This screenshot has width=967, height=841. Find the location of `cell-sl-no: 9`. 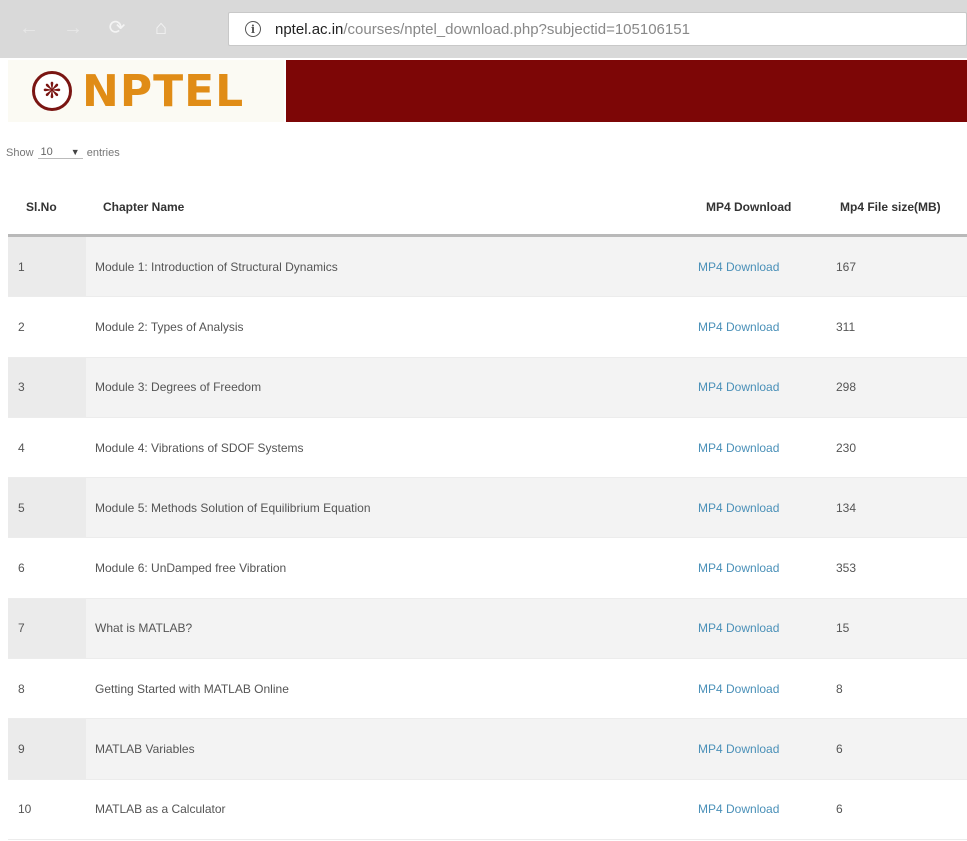

cell-sl-no: 9 is located at coordinates (47, 749).